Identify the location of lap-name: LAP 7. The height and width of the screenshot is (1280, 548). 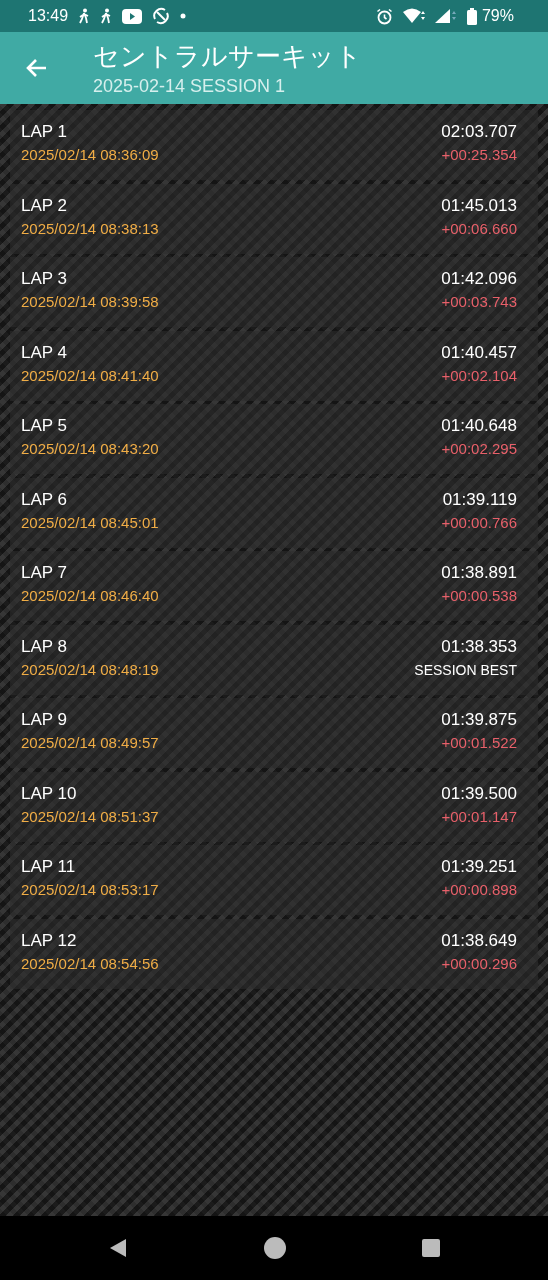
(44, 573).